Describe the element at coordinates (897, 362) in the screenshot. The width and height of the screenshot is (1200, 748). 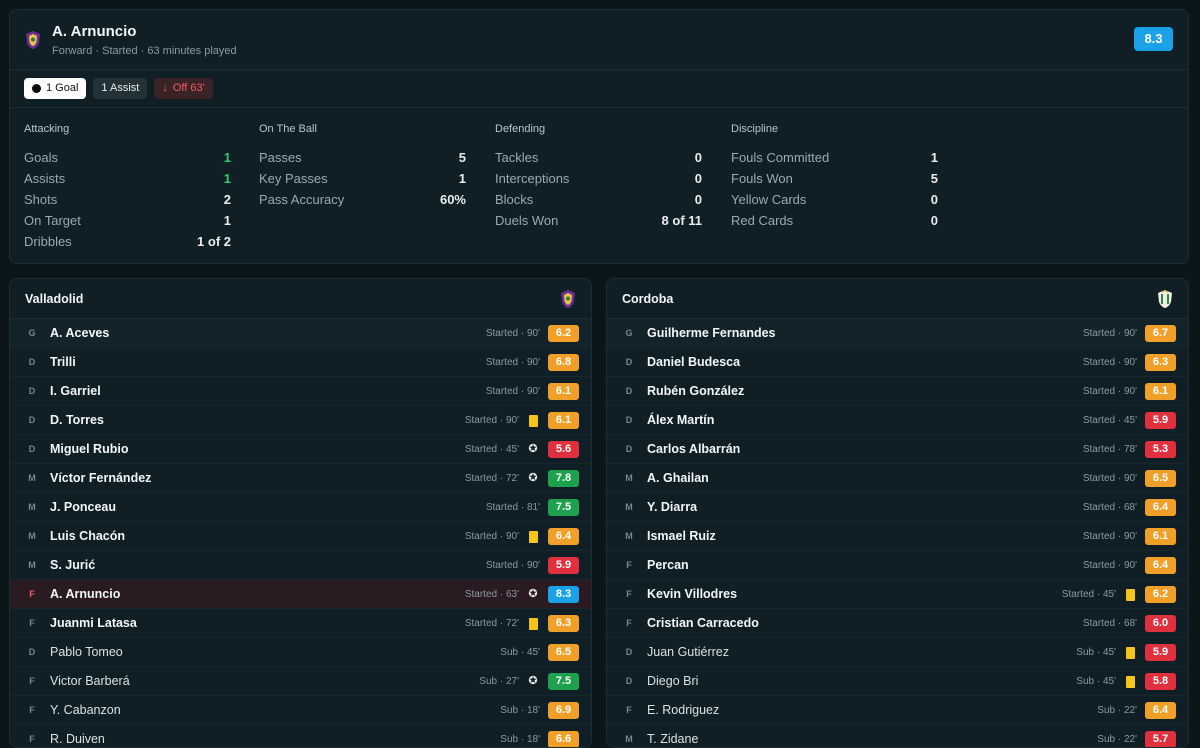
I see `player-row: D Daniel Budesca Started · 90' 6.3` at that location.